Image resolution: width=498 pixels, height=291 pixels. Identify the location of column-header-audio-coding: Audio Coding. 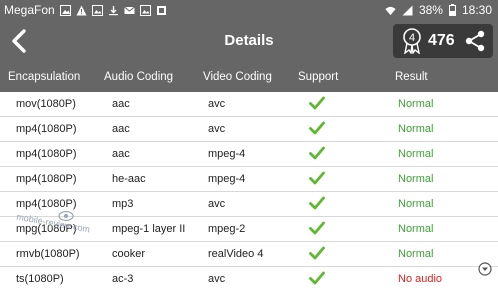
(139, 77).